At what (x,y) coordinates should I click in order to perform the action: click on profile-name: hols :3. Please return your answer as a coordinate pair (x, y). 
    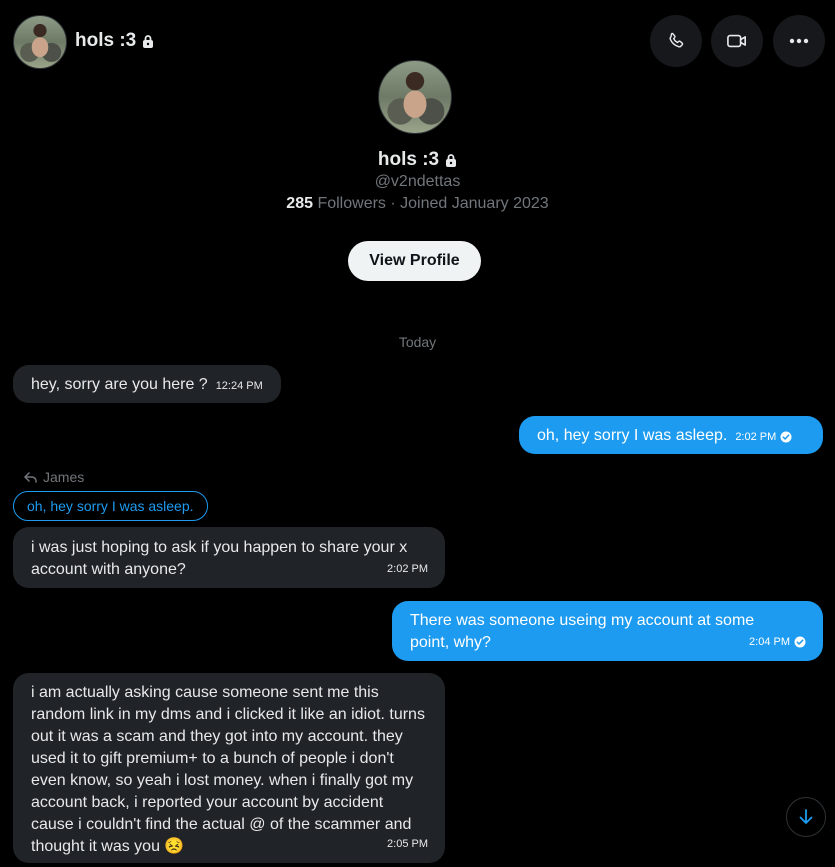
    Looking at the image, I should click on (408, 159).